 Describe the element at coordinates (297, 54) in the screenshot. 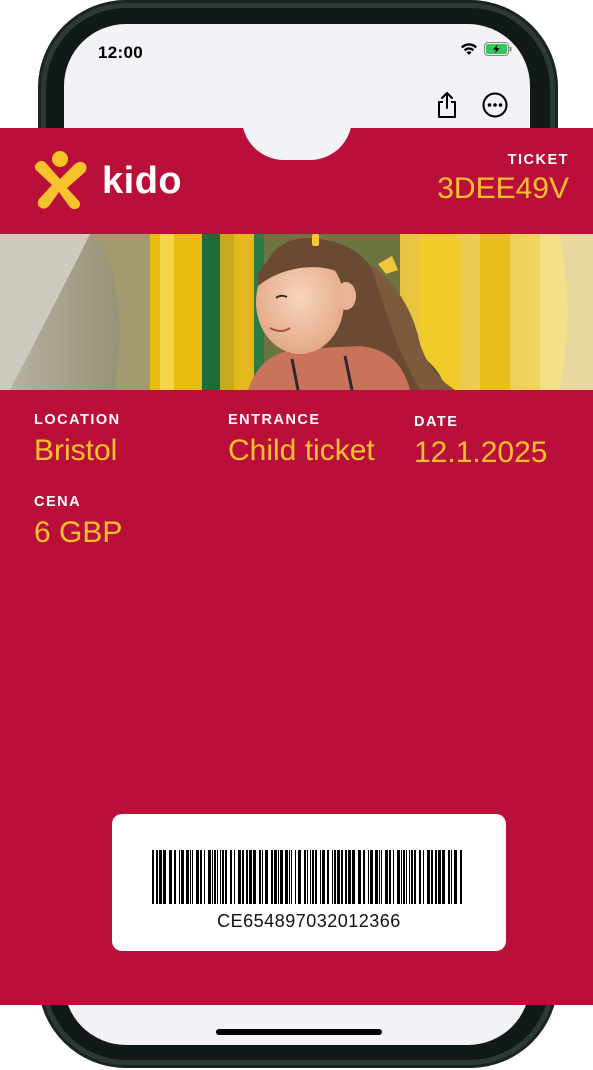

I see `status-bar: 12:00` at that location.